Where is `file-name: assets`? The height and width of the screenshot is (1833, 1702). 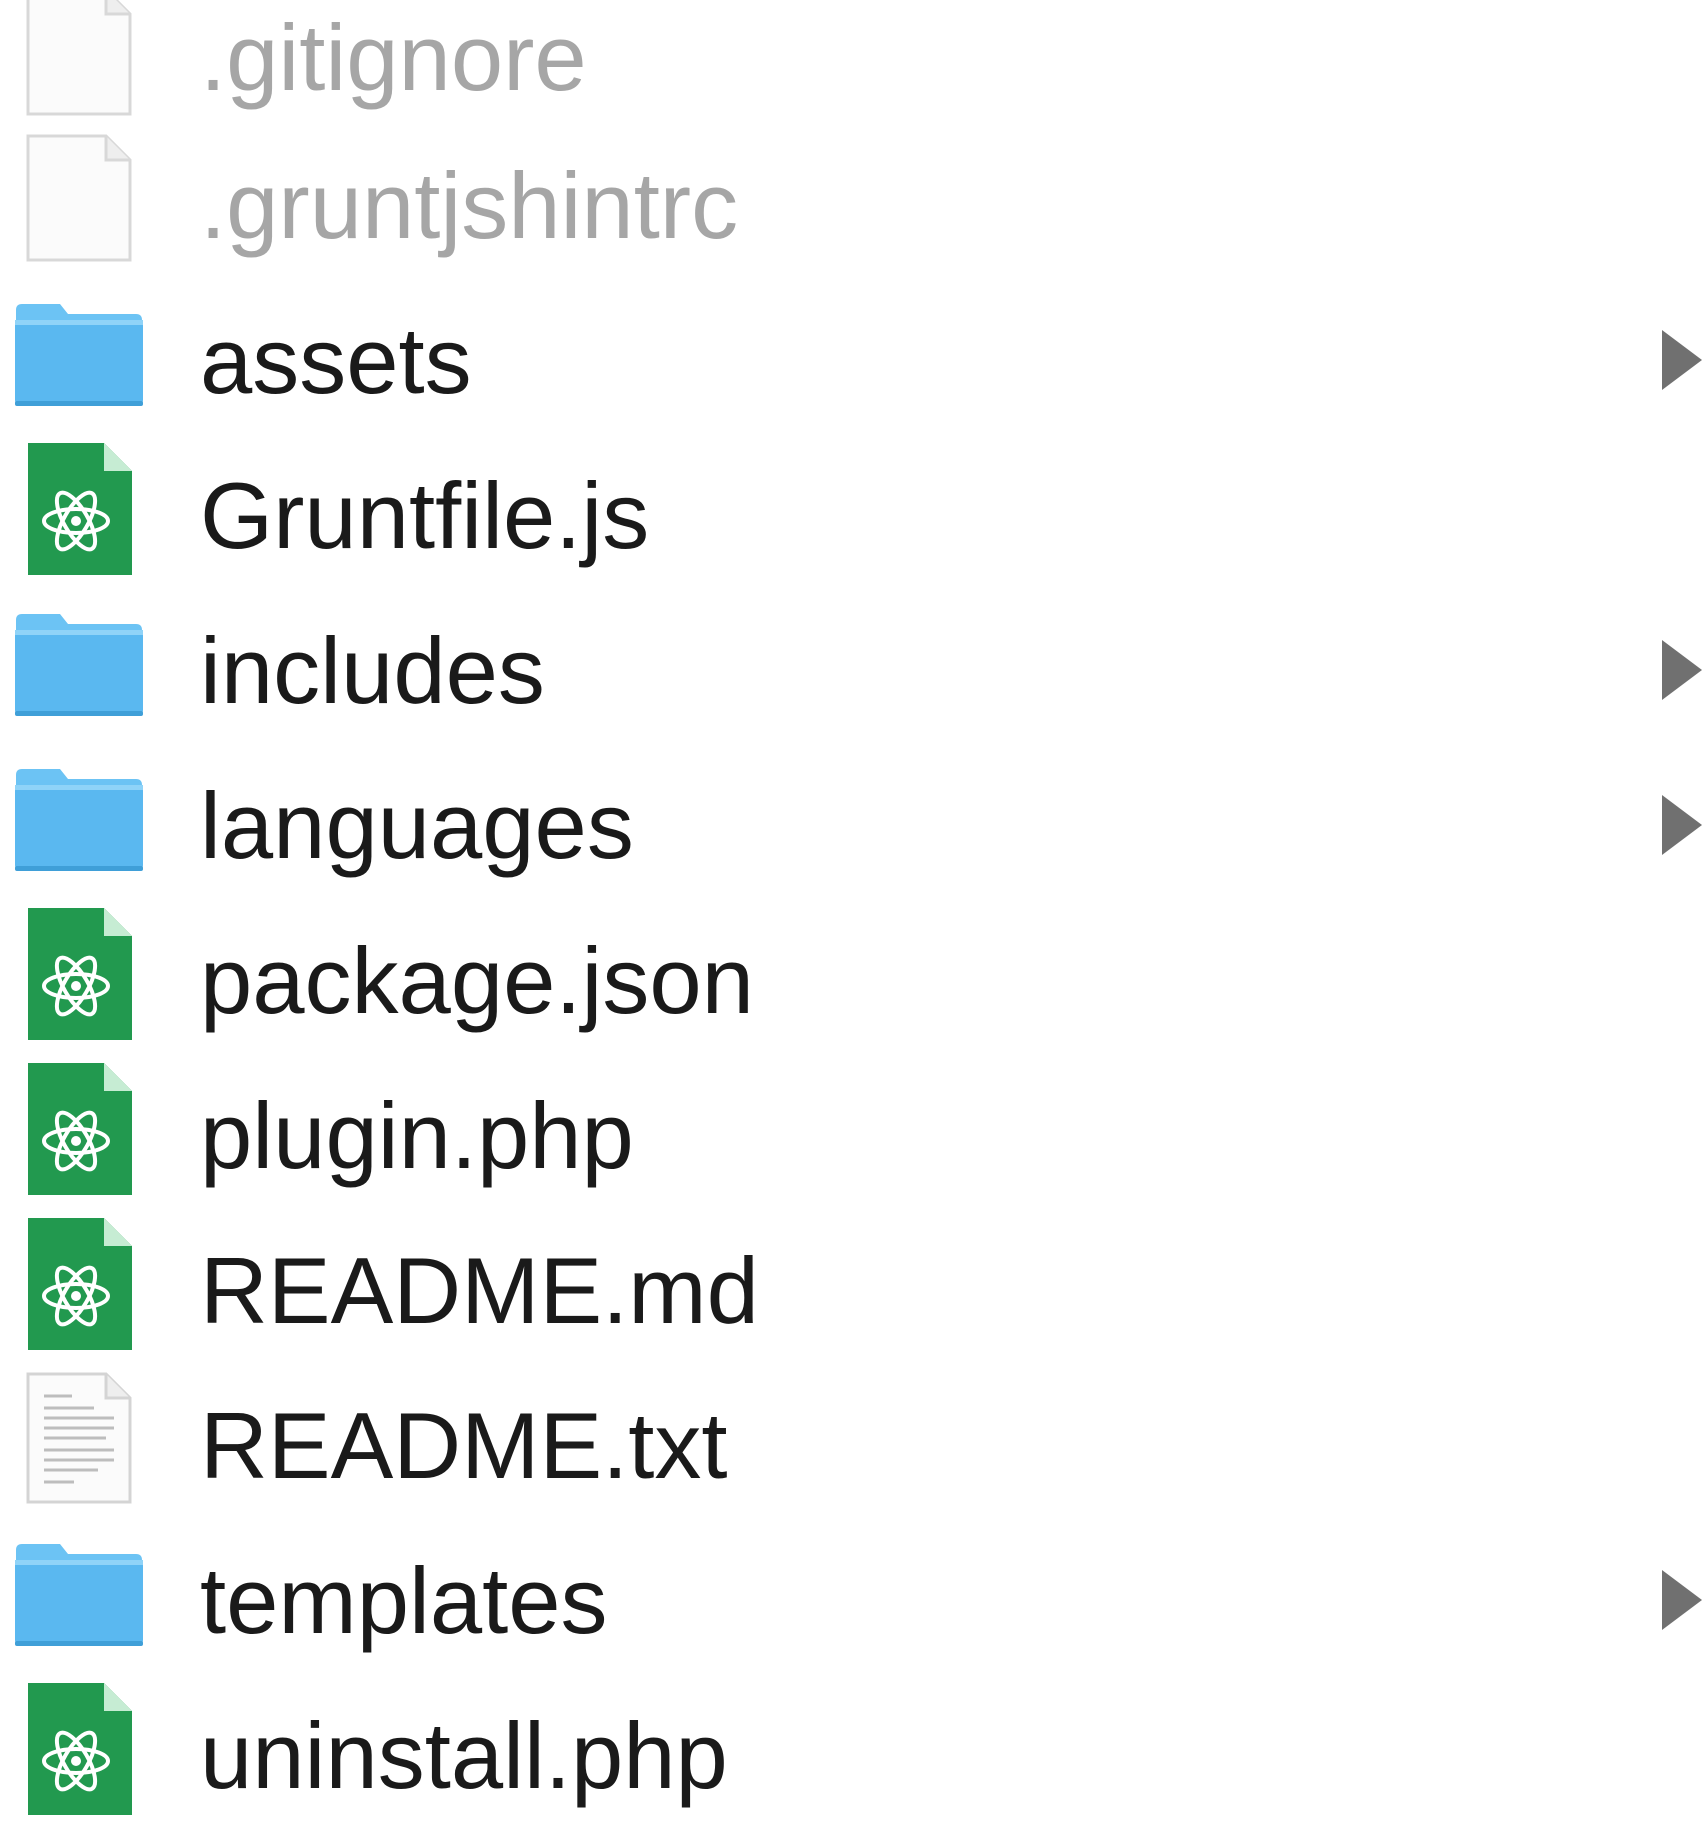
file-name: assets is located at coordinates (336, 360).